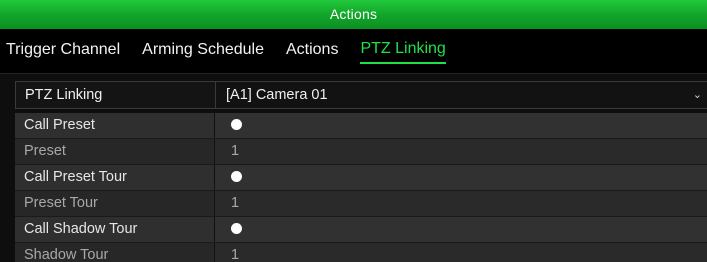 This screenshot has height=262, width=707. Describe the element at coordinates (312, 51) in the screenshot. I see `tab-actions: Actions` at that location.